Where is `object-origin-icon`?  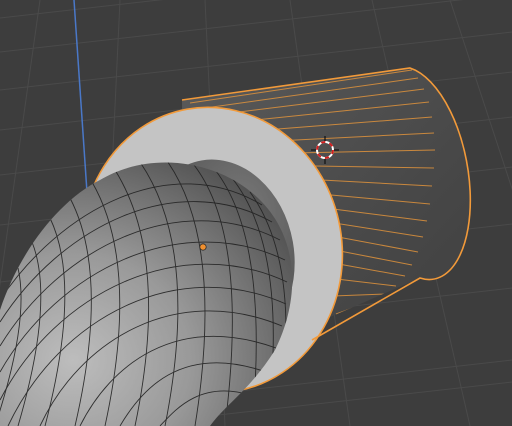
object-origin-icon is located at coordinates (203, 247).